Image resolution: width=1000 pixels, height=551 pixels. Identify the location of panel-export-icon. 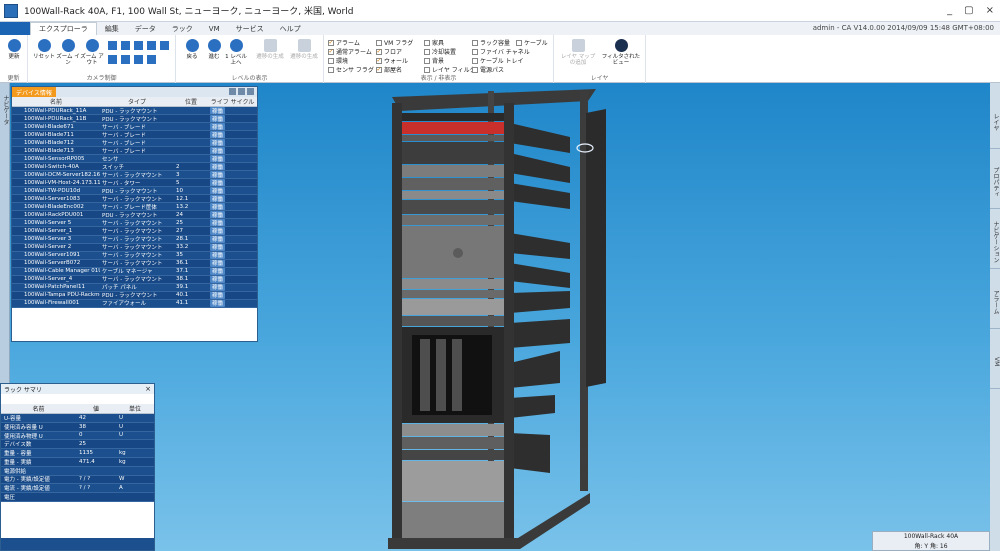
(241, 91).